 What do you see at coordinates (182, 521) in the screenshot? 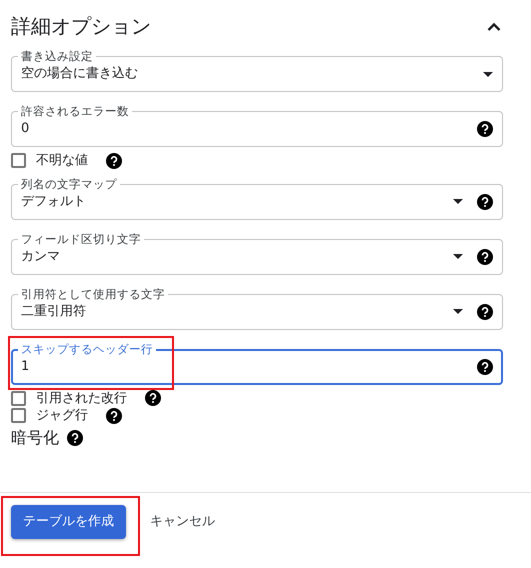
I see `cancel-button: キャンセル` at bounding box center [182, 521].